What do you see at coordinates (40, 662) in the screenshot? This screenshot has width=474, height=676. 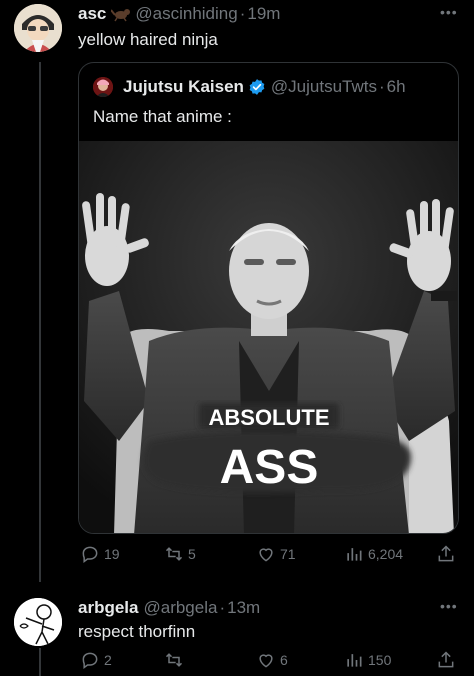 I see `thread-line-bottom` at bounding box center [40, 662].